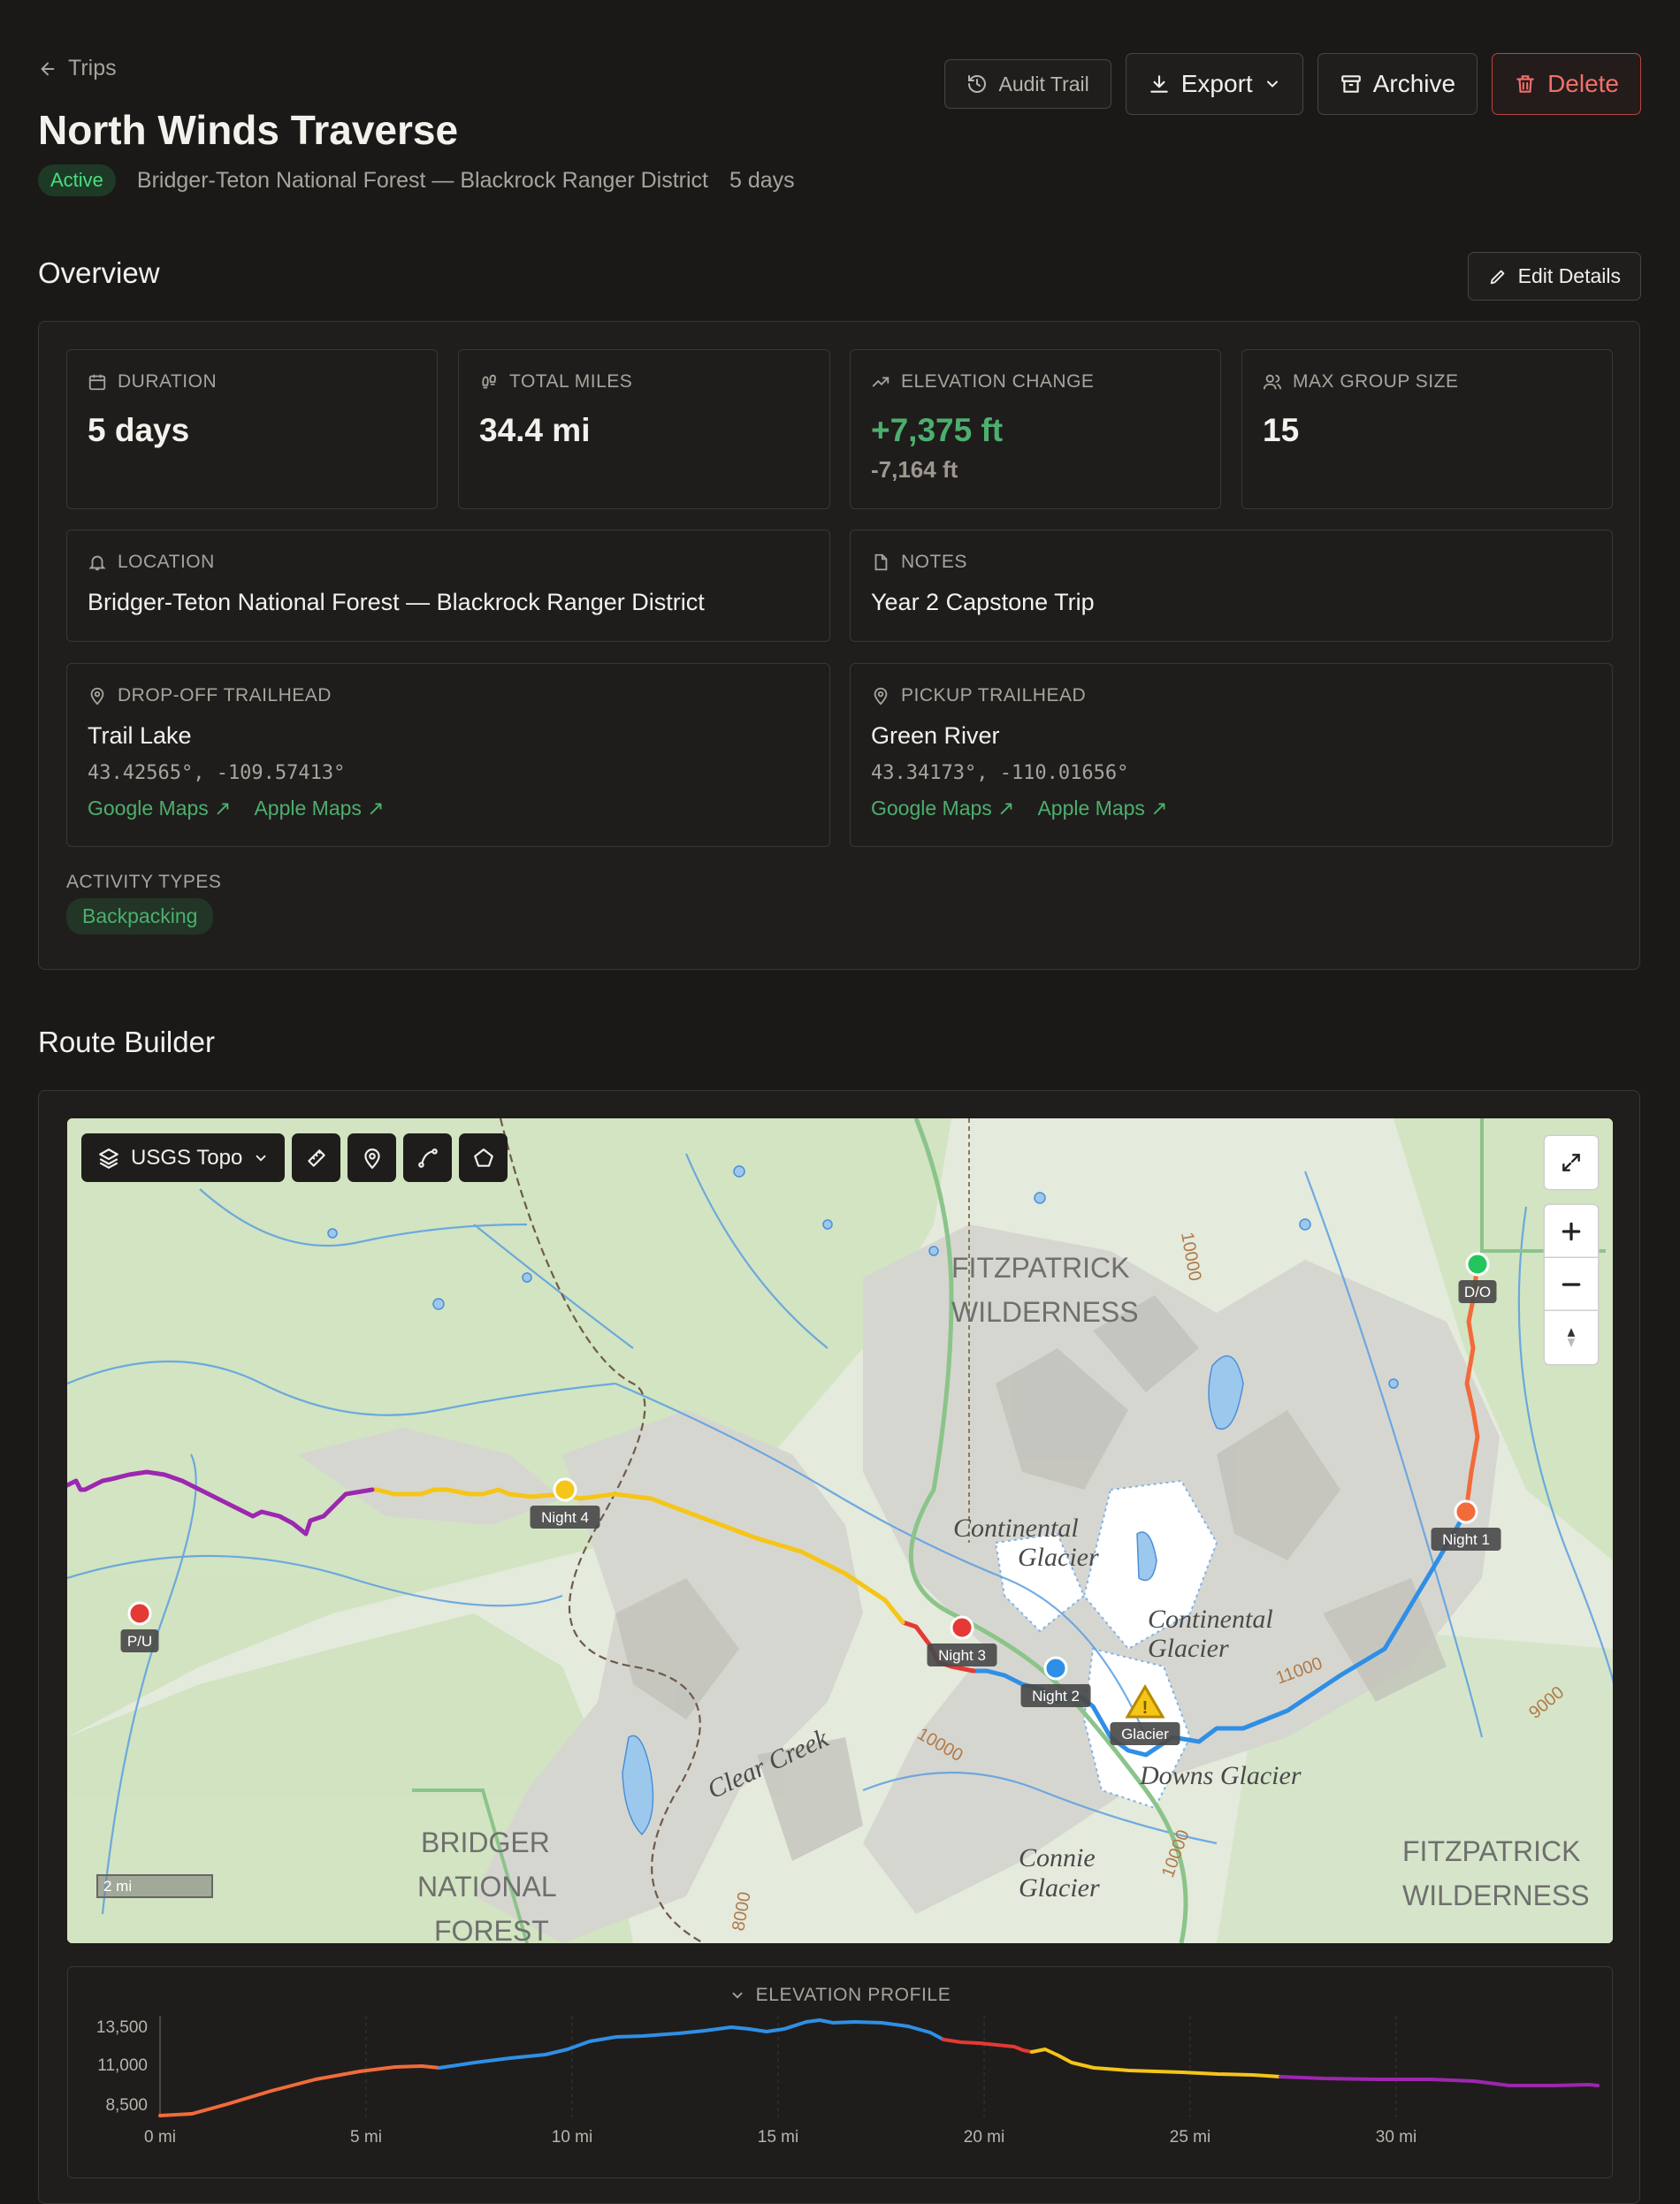  I want to click on map-zoom-controls, so click(1571, 1250).